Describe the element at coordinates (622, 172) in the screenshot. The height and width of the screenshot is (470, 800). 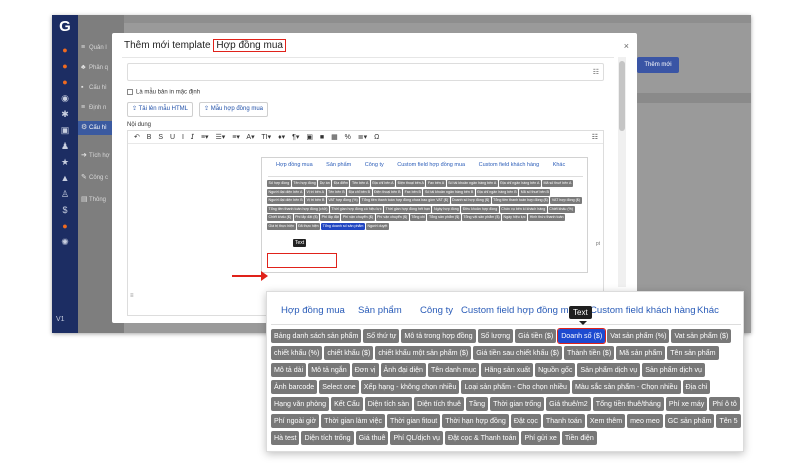
I see `modal-scrollbar` at that location.